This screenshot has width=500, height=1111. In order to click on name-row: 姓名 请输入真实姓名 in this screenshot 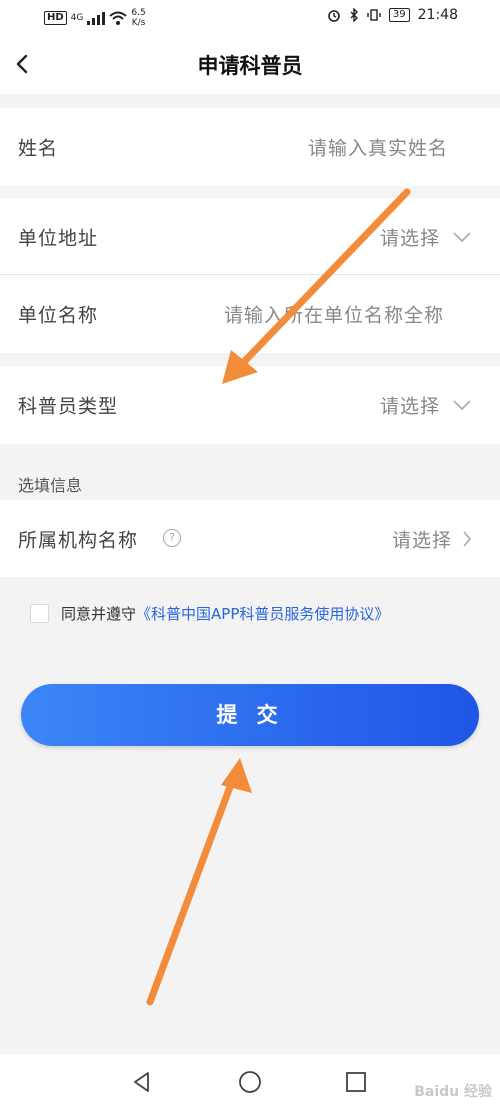, I will do `click(250, 147)`.